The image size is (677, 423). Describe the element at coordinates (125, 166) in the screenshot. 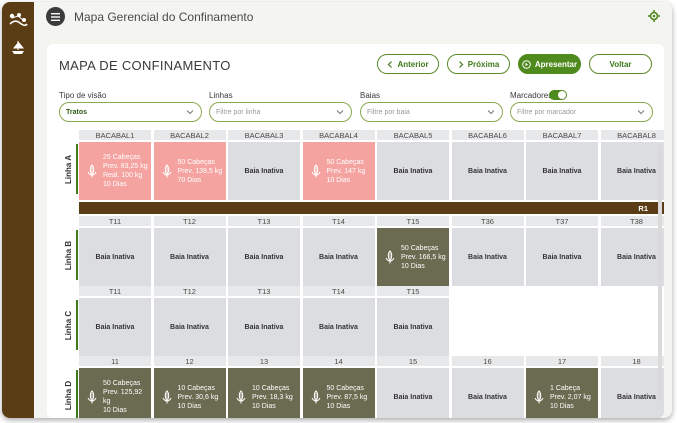

I see `pen-prev: Prev. 83,25 kg` at that location.